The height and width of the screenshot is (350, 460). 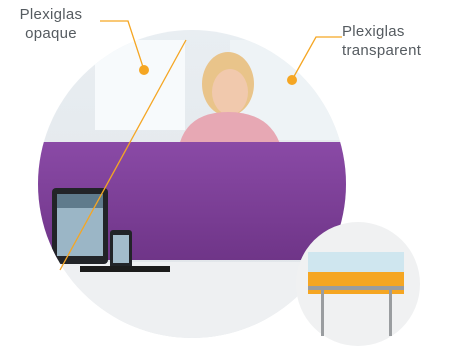 I want to click on marker-opaque, so click(x=144, y=70).